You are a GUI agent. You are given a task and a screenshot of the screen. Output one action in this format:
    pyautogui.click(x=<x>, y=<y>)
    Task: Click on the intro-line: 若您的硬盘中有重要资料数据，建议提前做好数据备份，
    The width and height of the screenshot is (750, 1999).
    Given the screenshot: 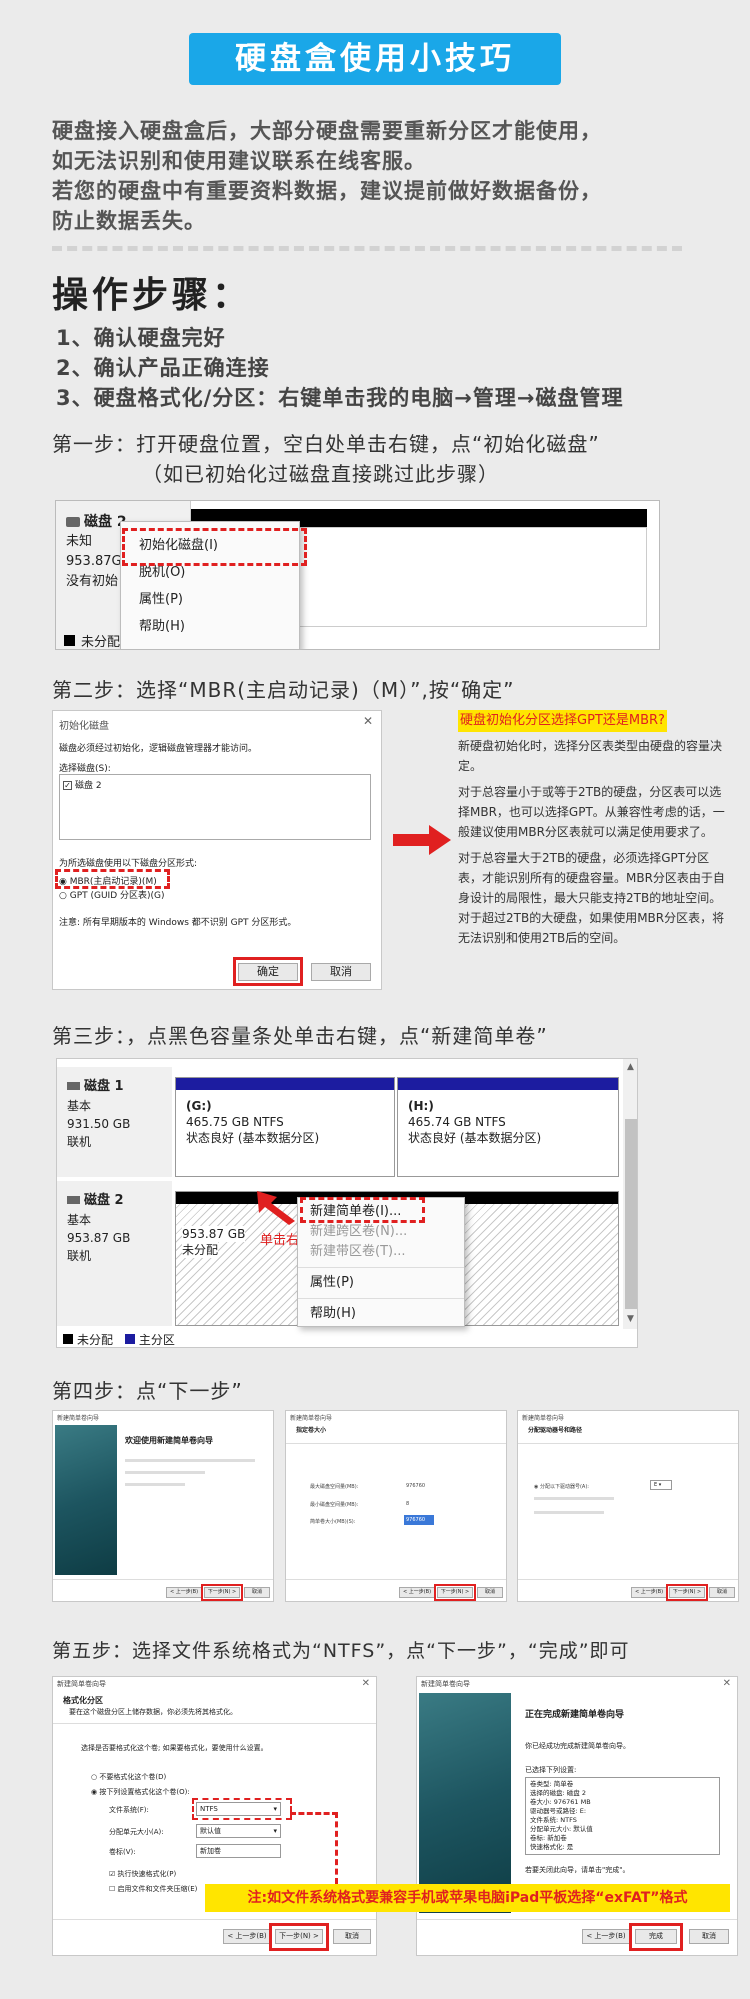 What is the action you would take?
    pyautogui.click(x=327, y=191)
    